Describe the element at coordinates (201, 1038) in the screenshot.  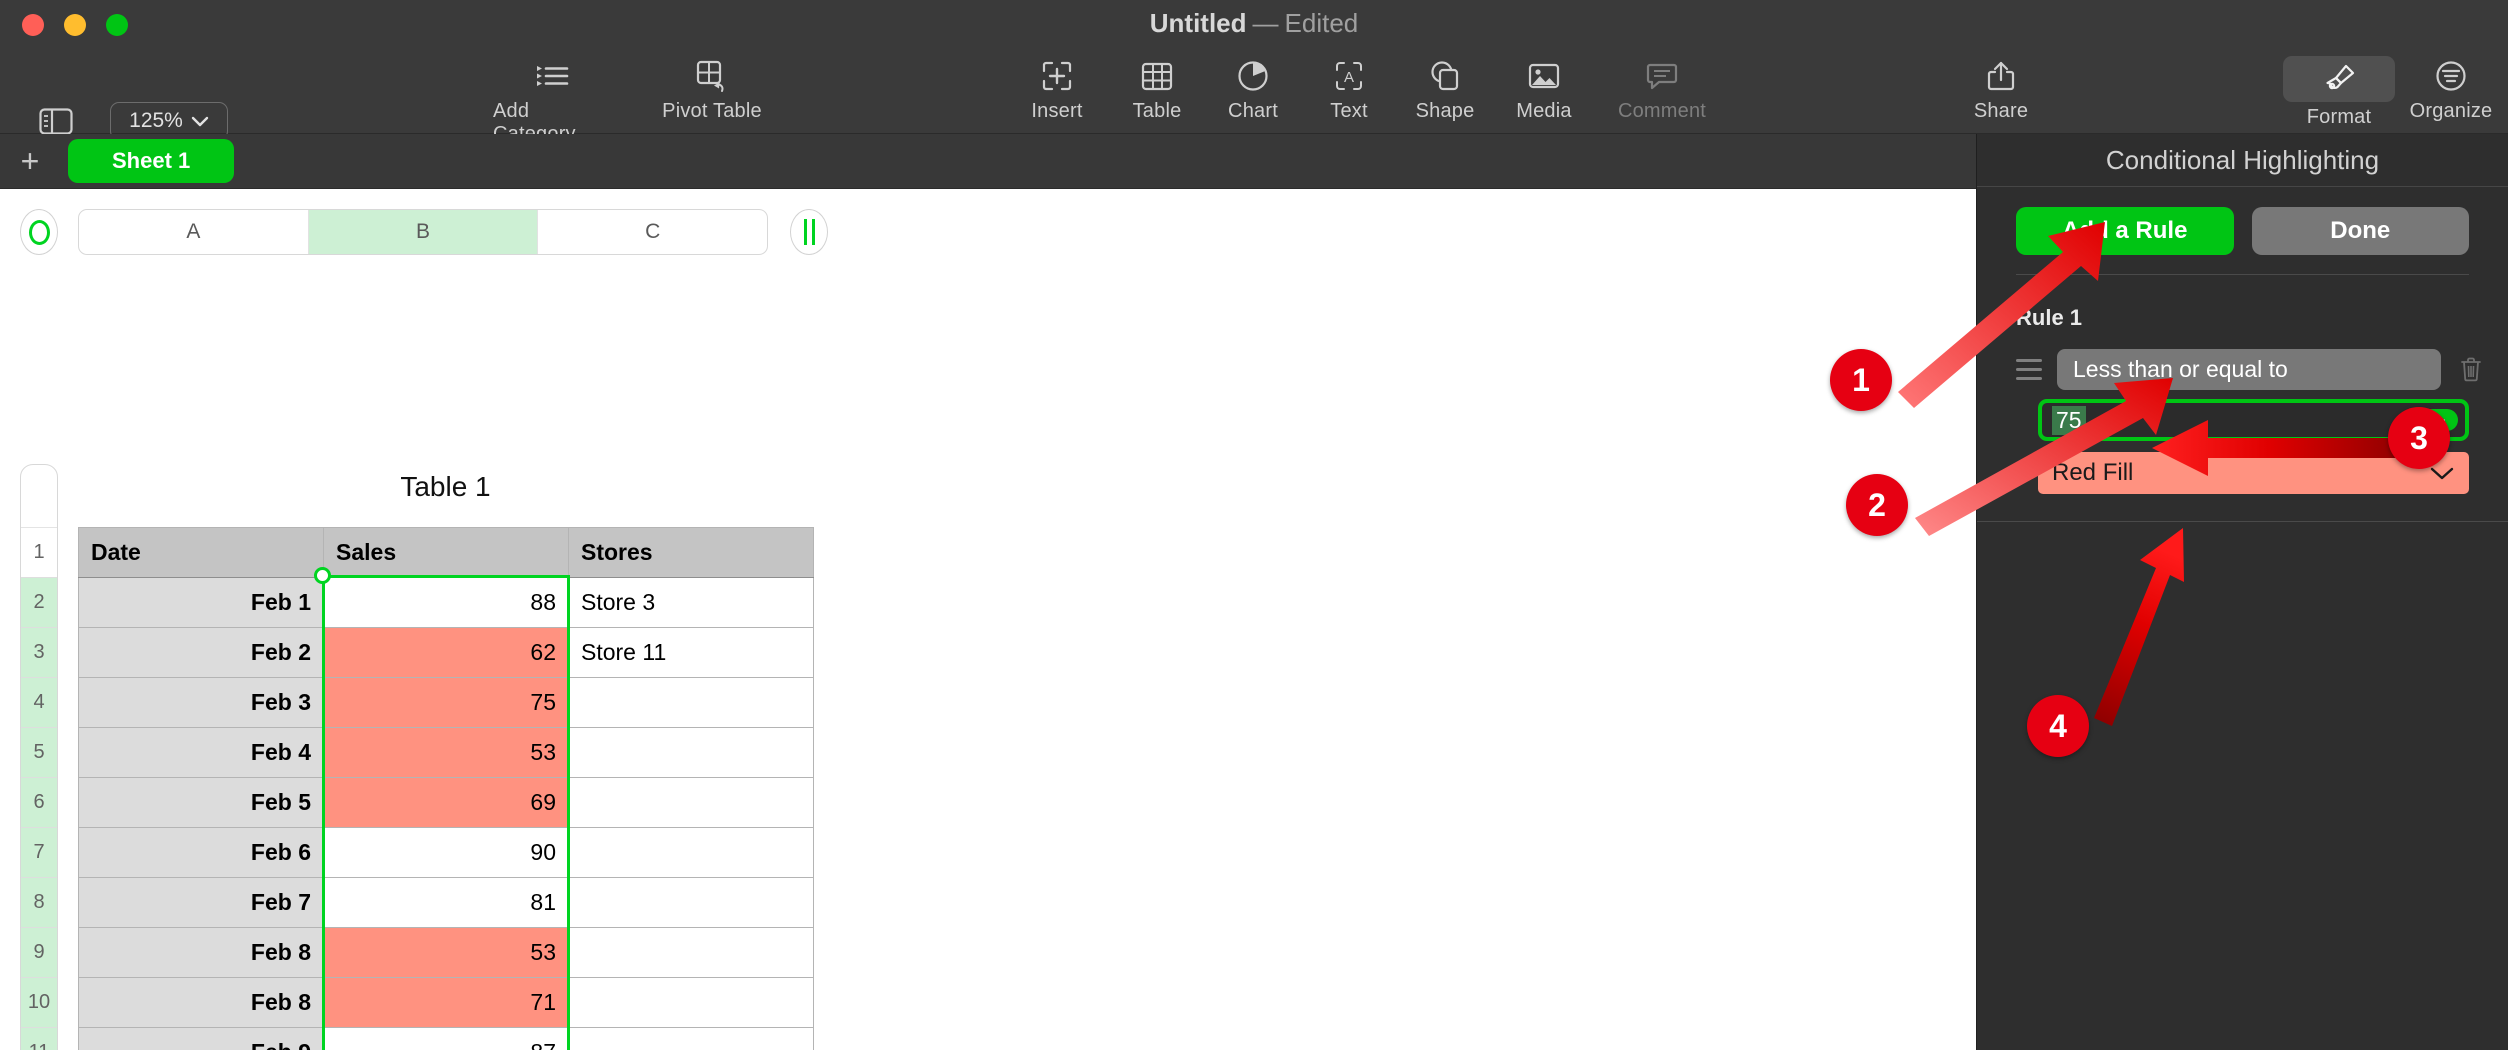
I see `cell-date: Feb 9` at that location.